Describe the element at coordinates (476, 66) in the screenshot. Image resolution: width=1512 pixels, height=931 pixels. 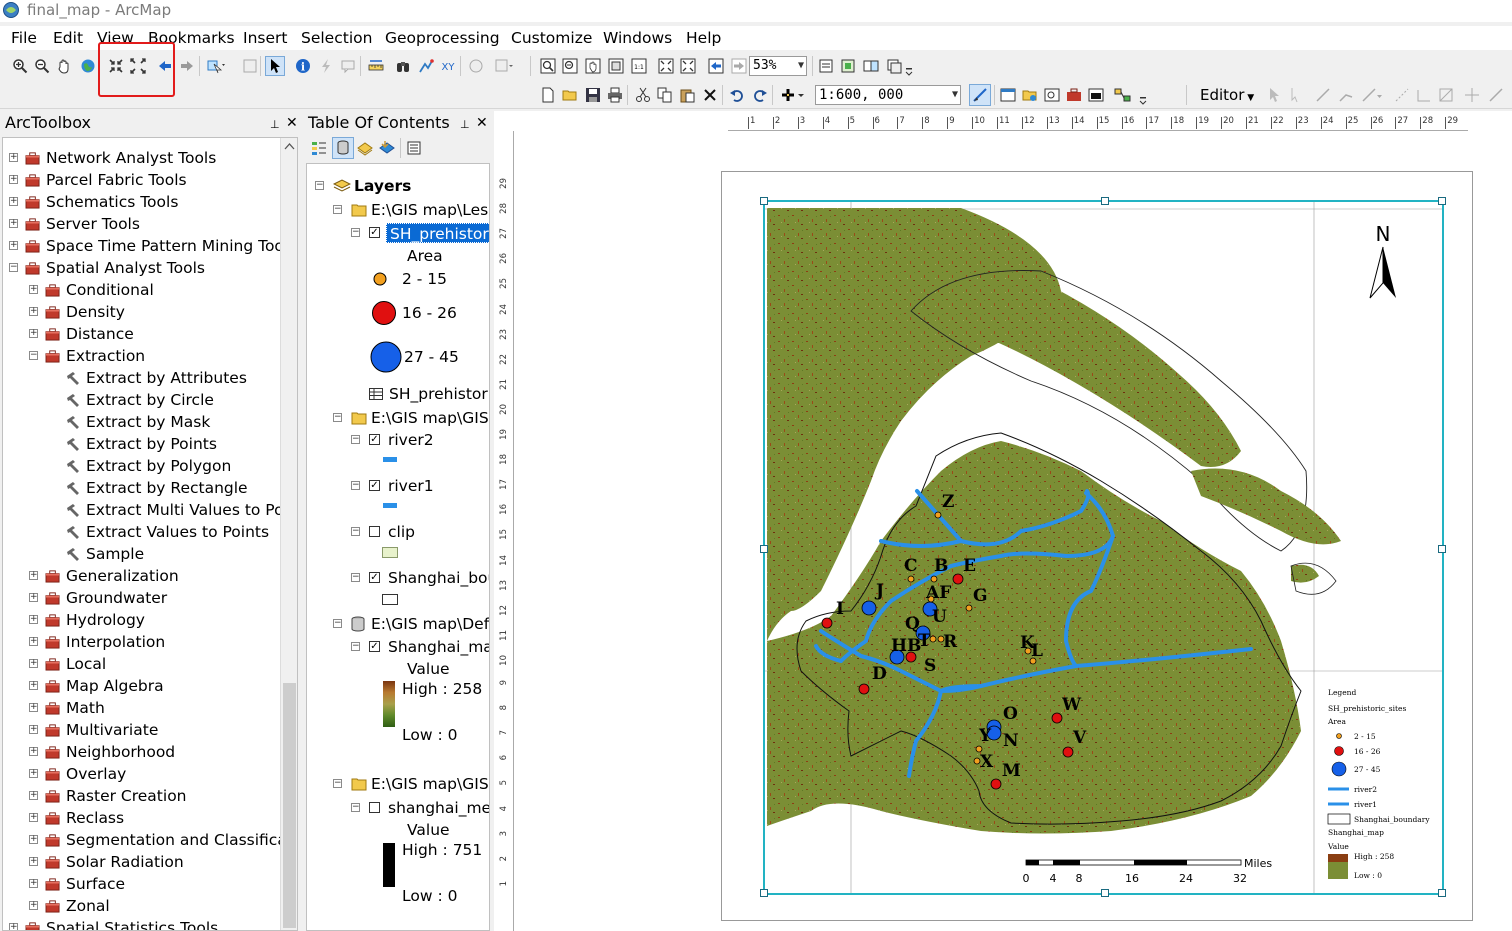
I see `time-slider-icon` at that location.